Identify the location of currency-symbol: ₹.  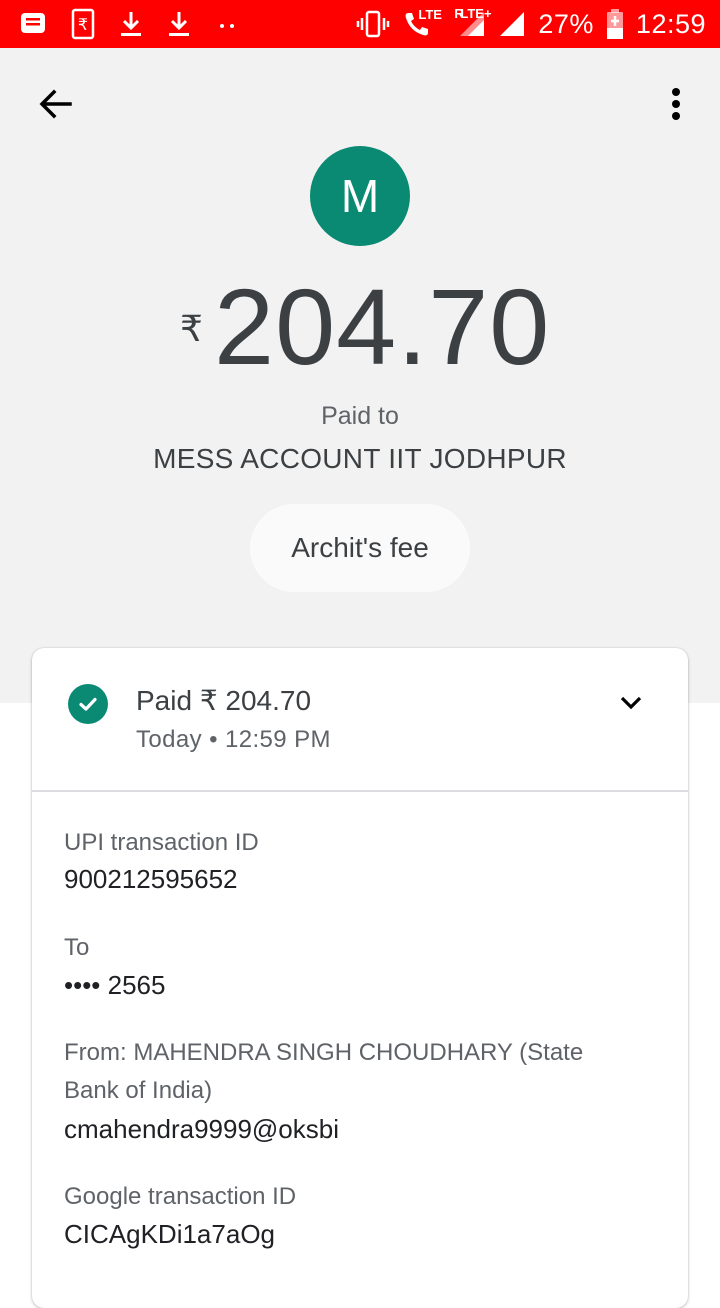
(191, 328).